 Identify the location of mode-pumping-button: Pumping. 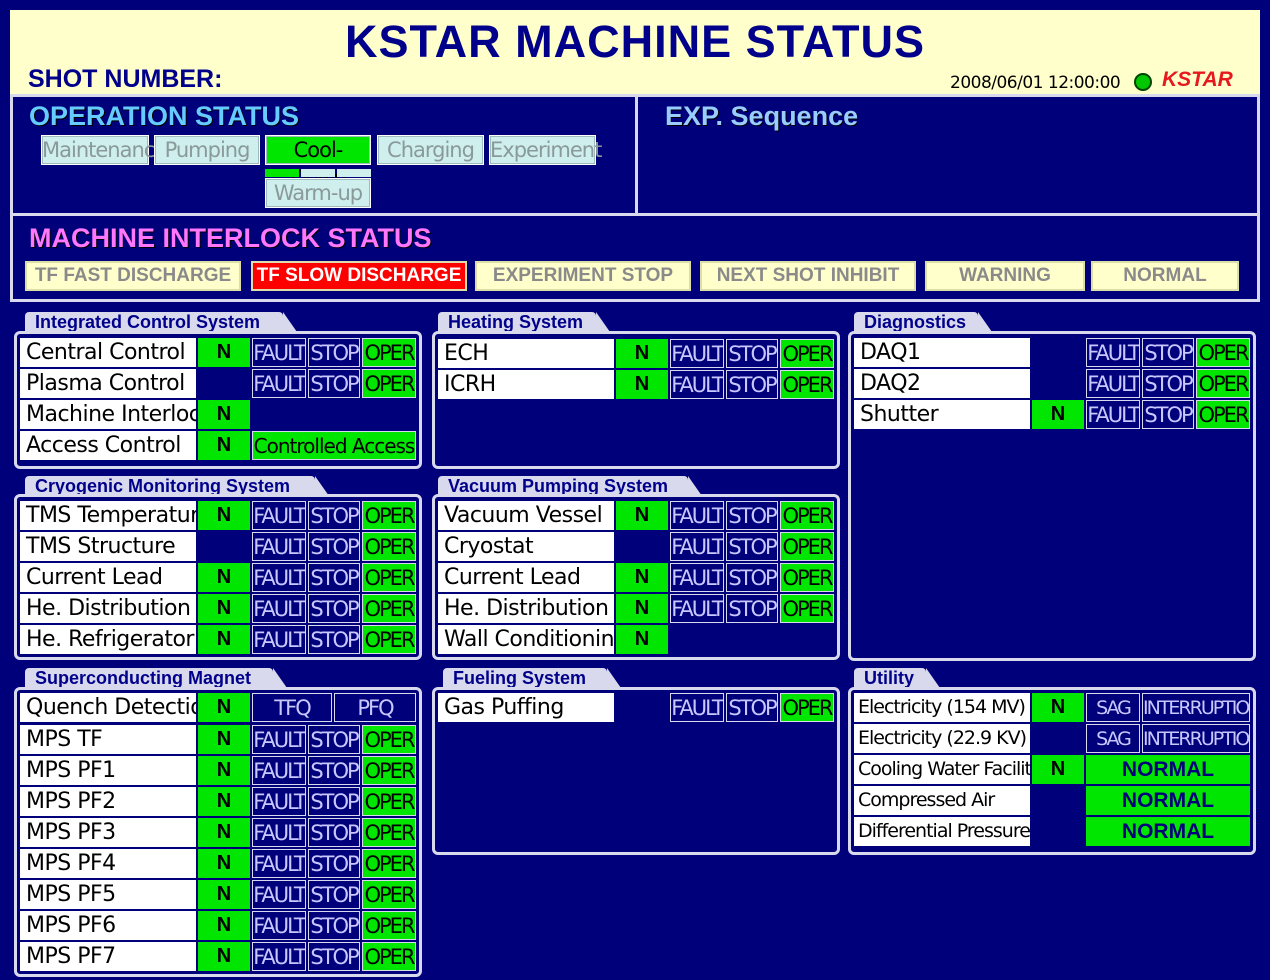
(207, 150).